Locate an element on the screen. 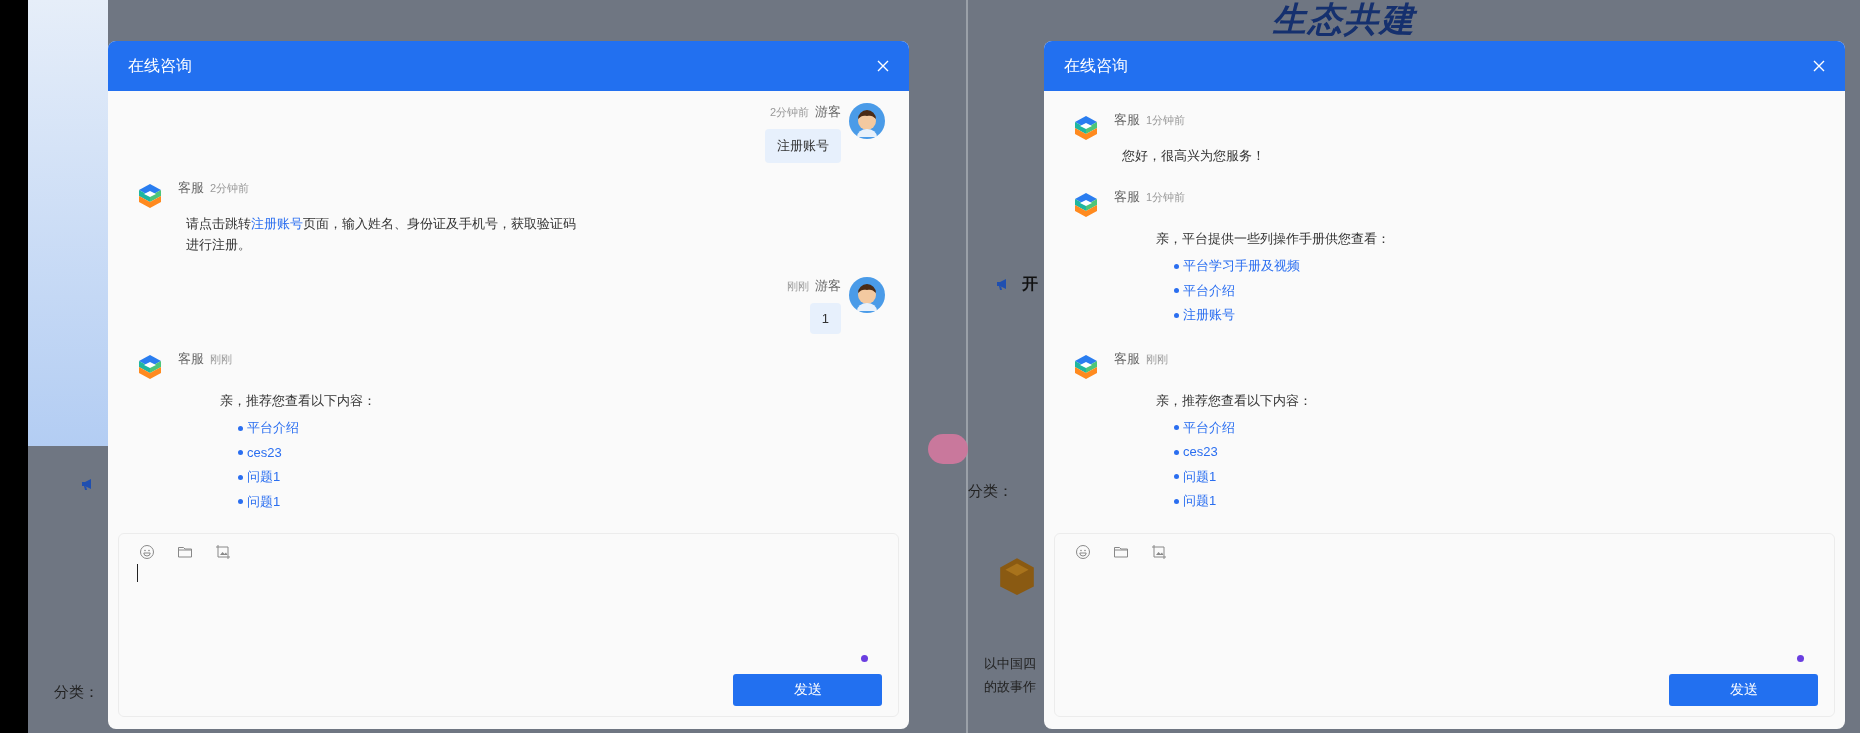  message-text: 请点击跳转注册账号页面，输入姓名、身份证及手机号，获取验证码进行注册。 is located at coordinates (381, 234).